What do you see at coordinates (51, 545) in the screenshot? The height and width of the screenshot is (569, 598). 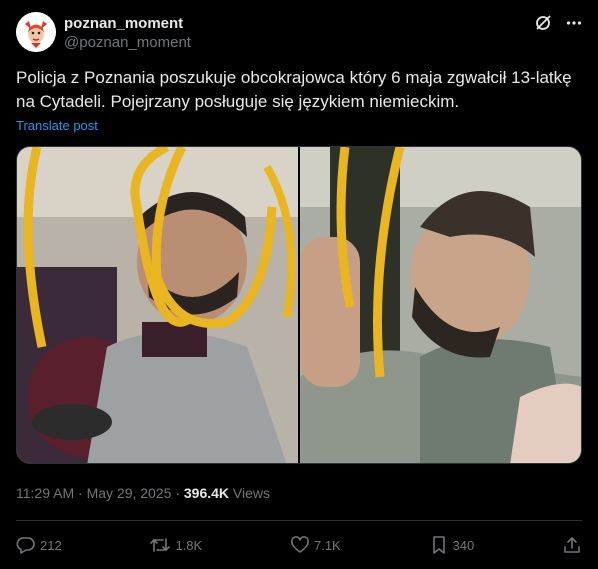 I see `reply-count: 212` at bounding box center [51, 545].